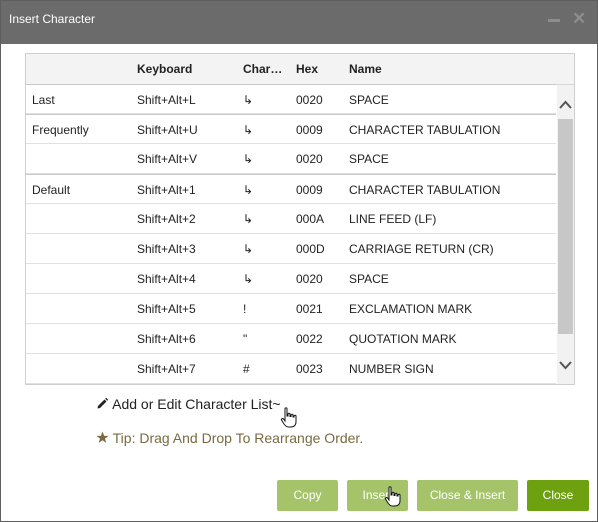 The image size is (598, 522). I want to click on tip-text: Tip: Drag And Drop To Rearrange Order., so click(229, 438).